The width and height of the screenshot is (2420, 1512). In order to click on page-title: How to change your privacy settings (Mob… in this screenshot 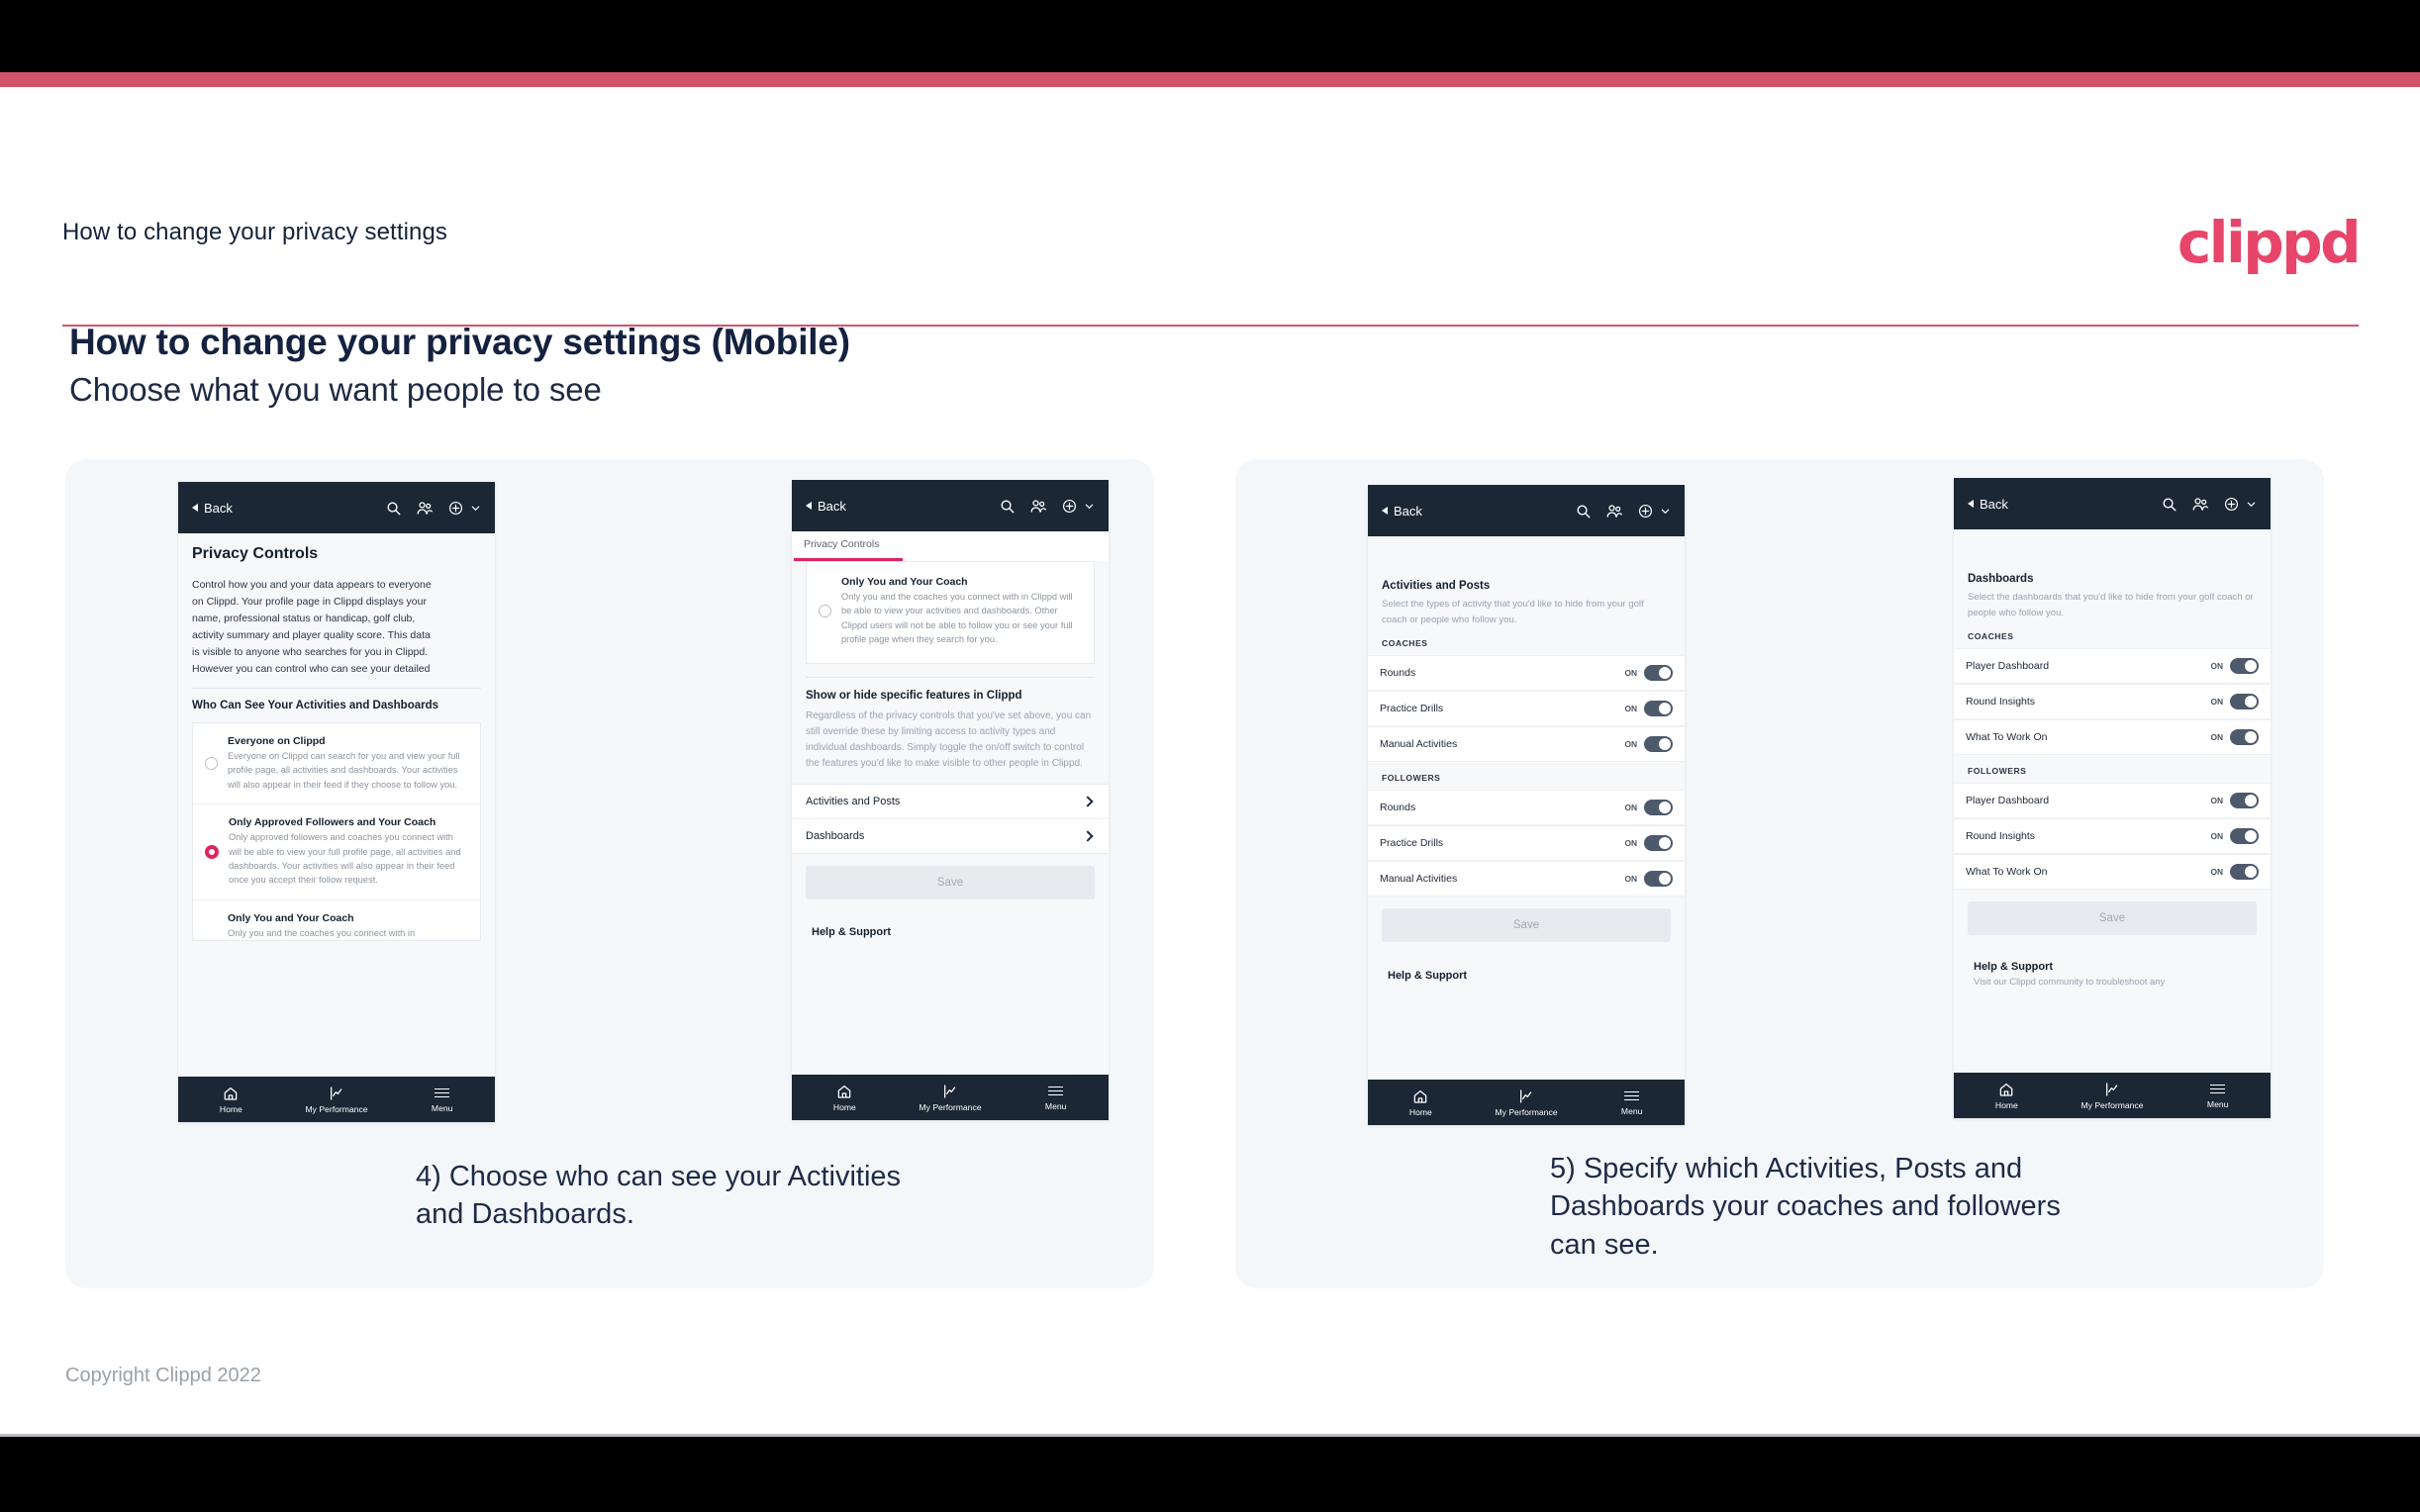, I will do `click(459, 342)`.